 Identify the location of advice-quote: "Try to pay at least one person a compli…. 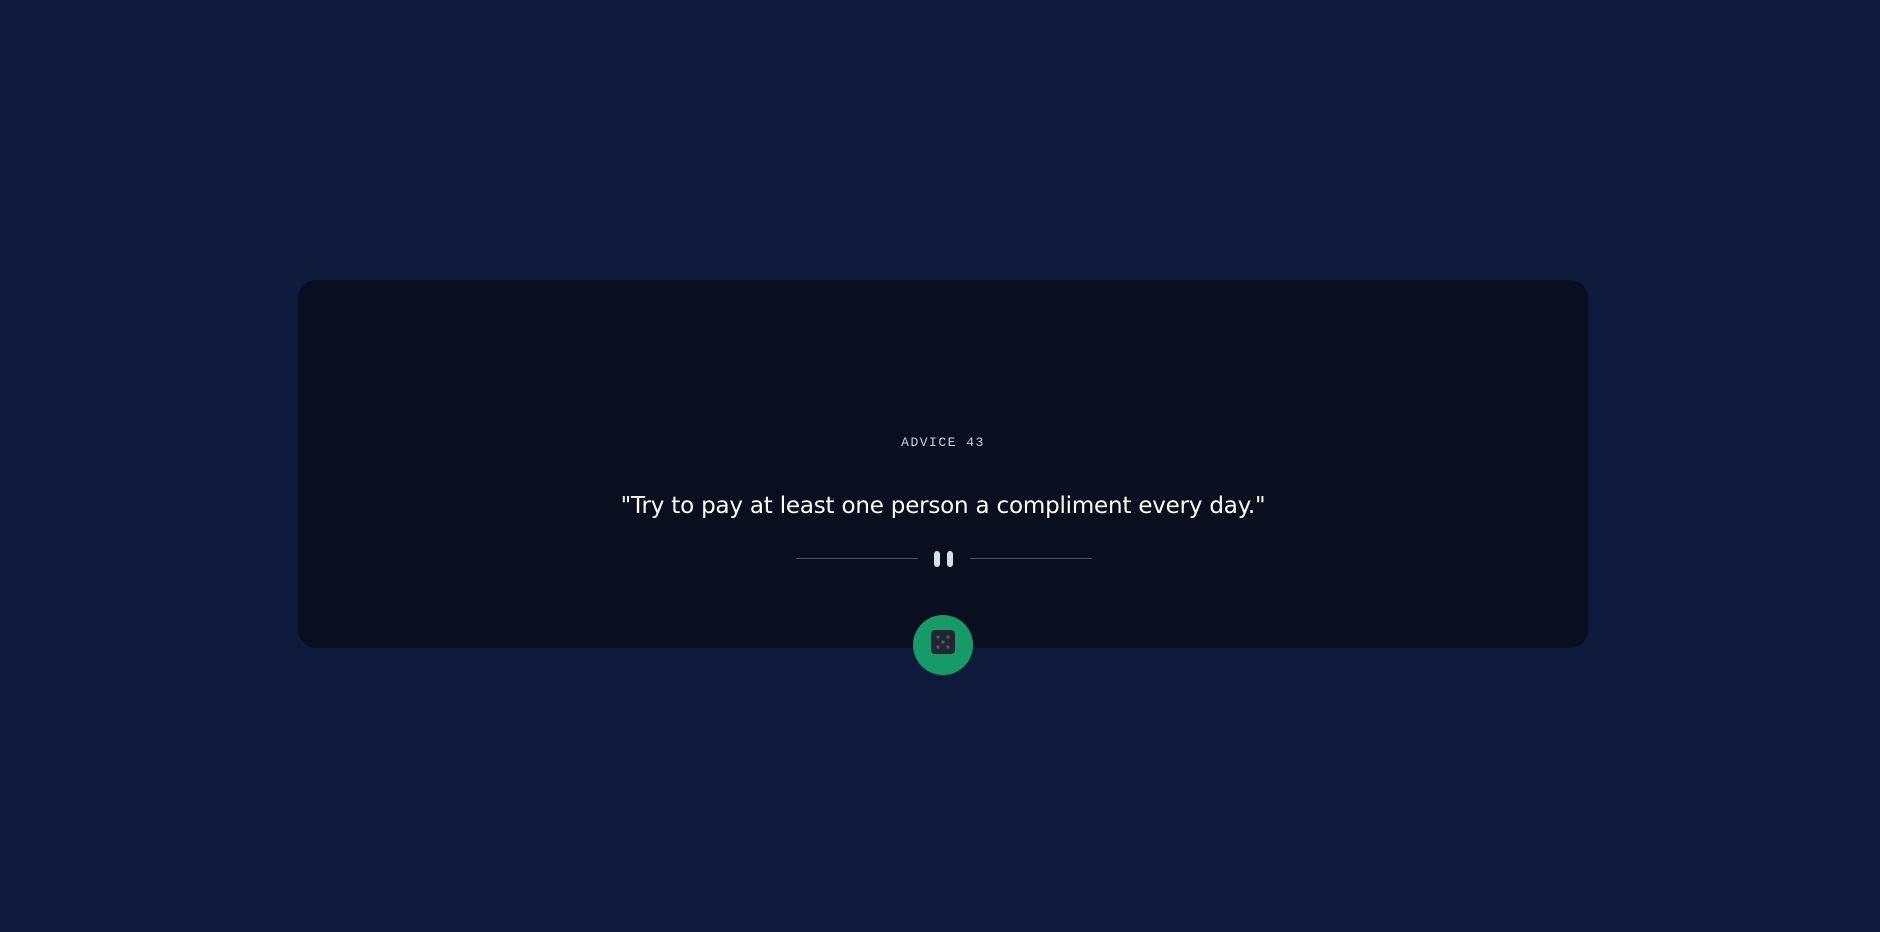
(943, 506).